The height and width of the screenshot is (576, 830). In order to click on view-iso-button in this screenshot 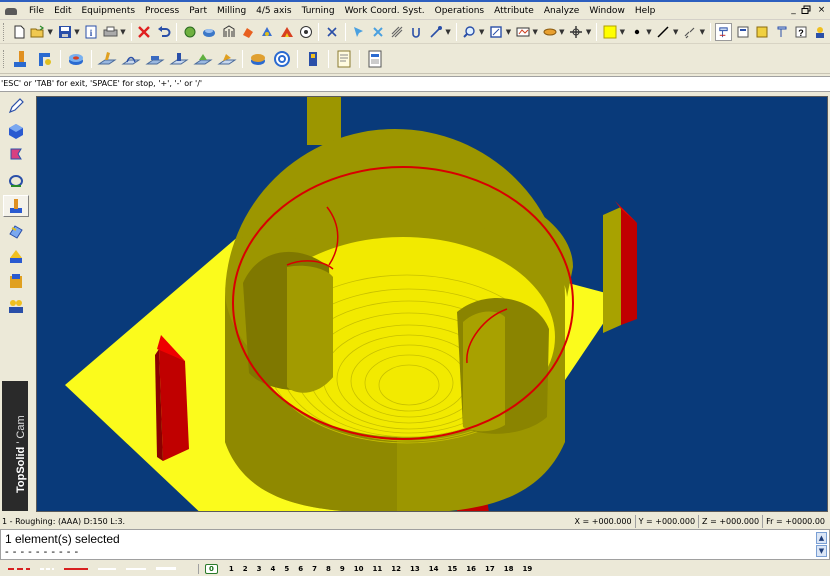, I will do `click(189, 32)`.